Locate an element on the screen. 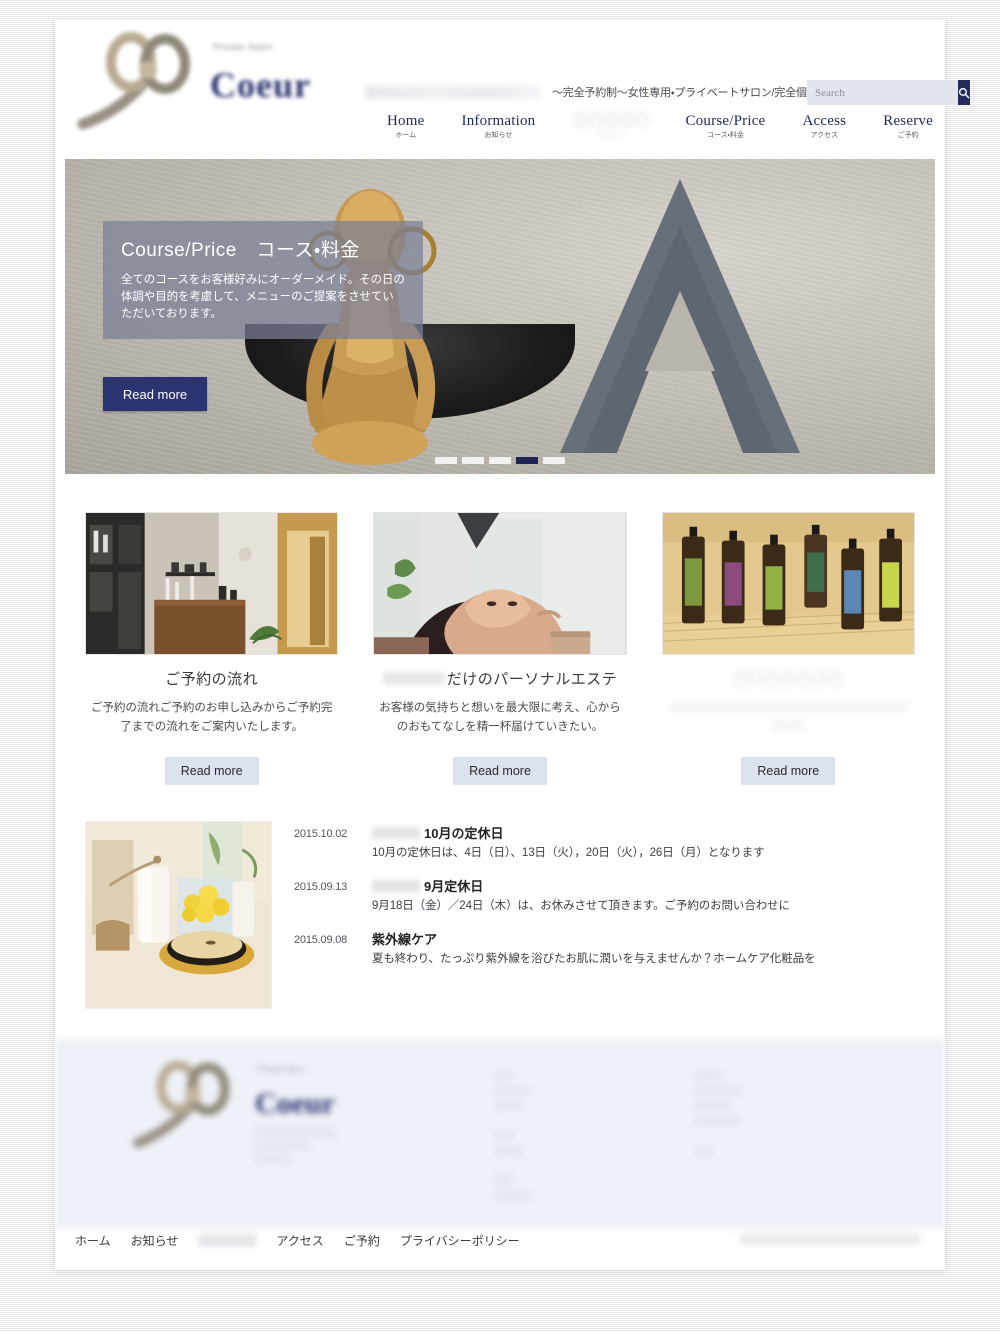 This screenshot has height=1332, width=1000. nav-label-jp: アクセス is located at coordinates (824, 135).